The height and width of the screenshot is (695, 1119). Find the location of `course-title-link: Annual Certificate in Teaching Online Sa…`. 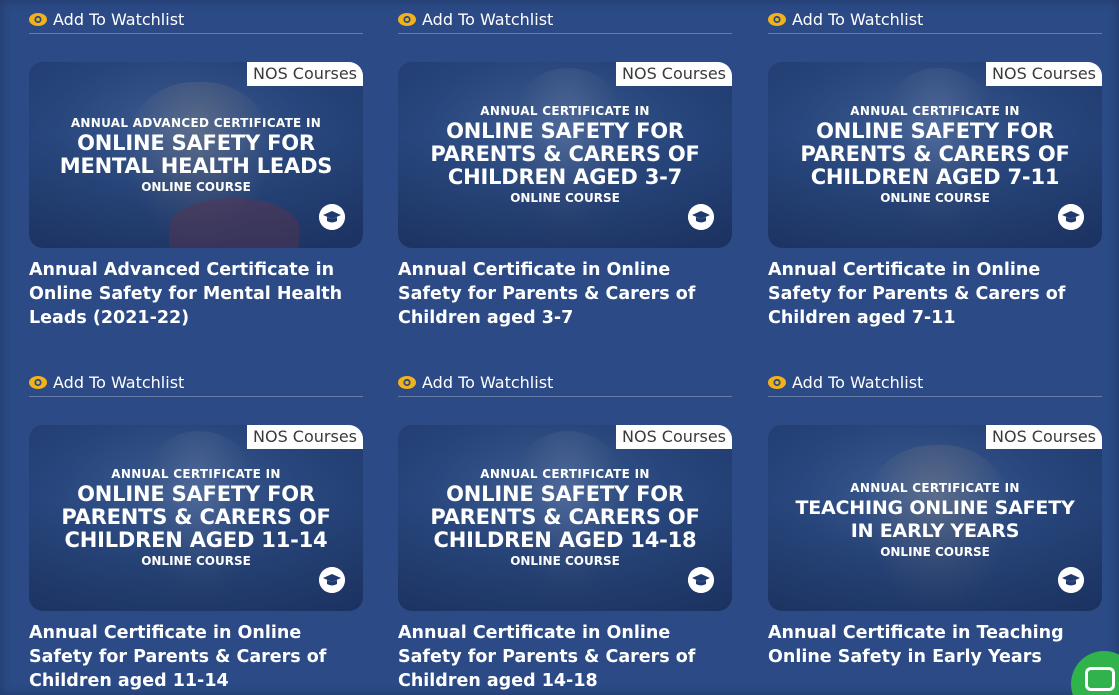

course-title-link: Annual Certificate in Teaching Online Sa… is located at coordinates (935, 645).